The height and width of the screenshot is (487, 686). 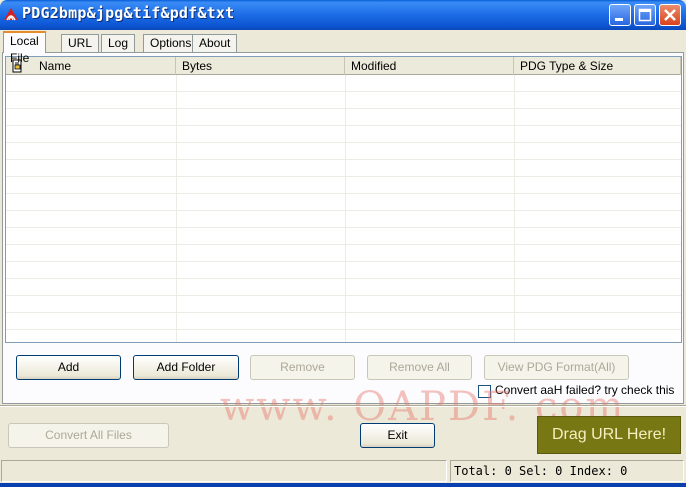 What do you see at coordinates (128, 13) in the screenshot?
I see `window-title: PDG2bmp&jpg&tif&pdf&txt` at bounding box center [128, 13].